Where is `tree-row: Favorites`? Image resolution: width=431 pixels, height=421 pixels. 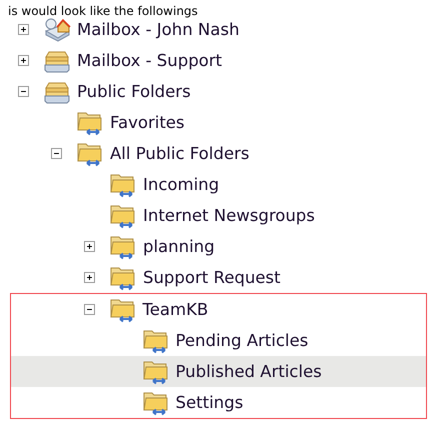 tree-row: Favorites is located at coordinates (215, 122).